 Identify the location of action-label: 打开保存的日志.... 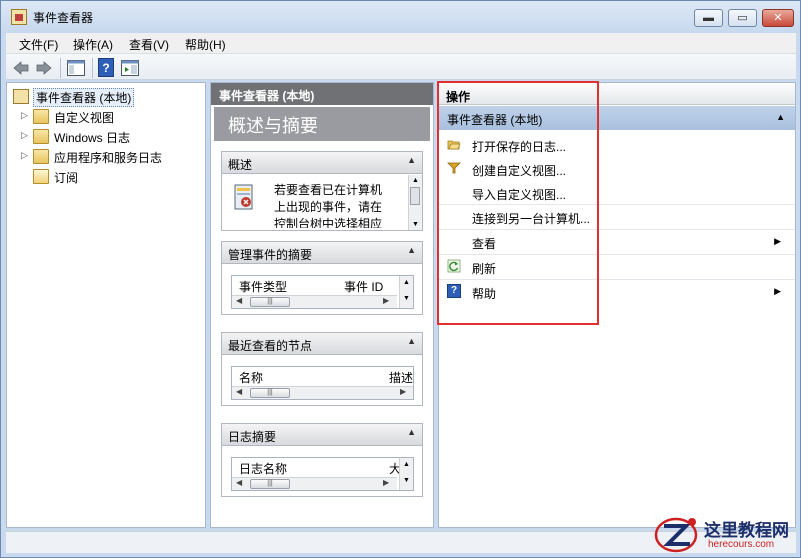
(519, 147).